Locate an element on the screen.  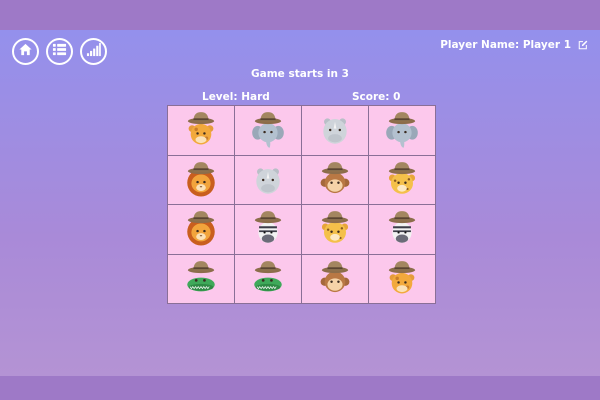
signal-bars-icon is located at coordinates (93, 51).